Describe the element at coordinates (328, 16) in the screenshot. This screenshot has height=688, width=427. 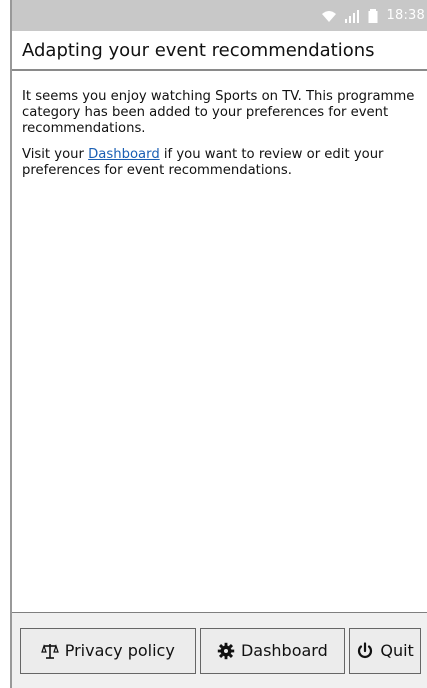
I see `wifi-icon` at that location.